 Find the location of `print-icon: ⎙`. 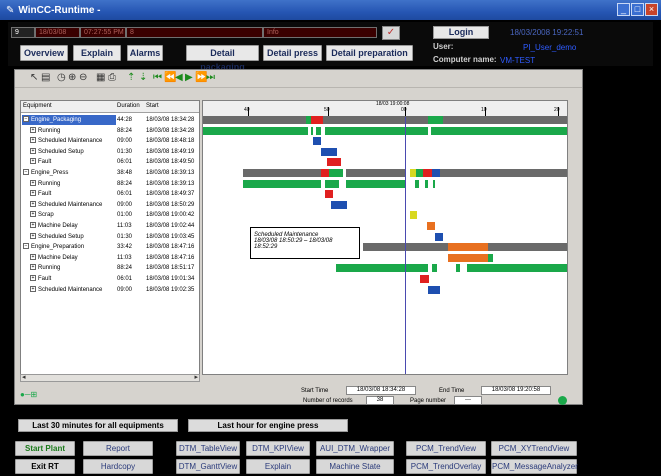

print-icon: ⎙ is located at coordinates (112, 78).